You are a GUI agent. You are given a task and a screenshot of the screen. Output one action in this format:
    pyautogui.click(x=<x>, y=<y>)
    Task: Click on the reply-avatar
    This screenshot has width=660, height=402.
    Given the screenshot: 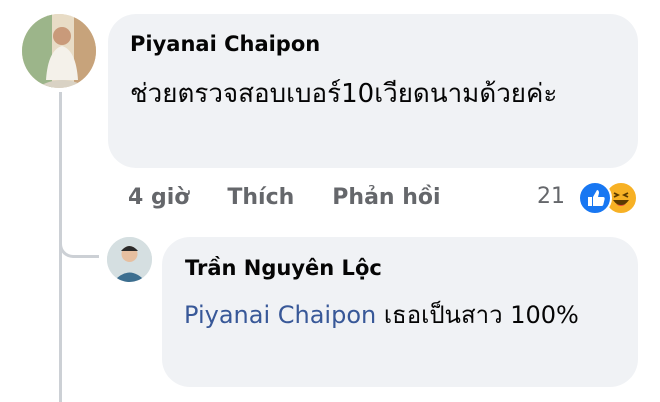 What is the action you would take?
    pyautogui.click(x=129, y=259)
    